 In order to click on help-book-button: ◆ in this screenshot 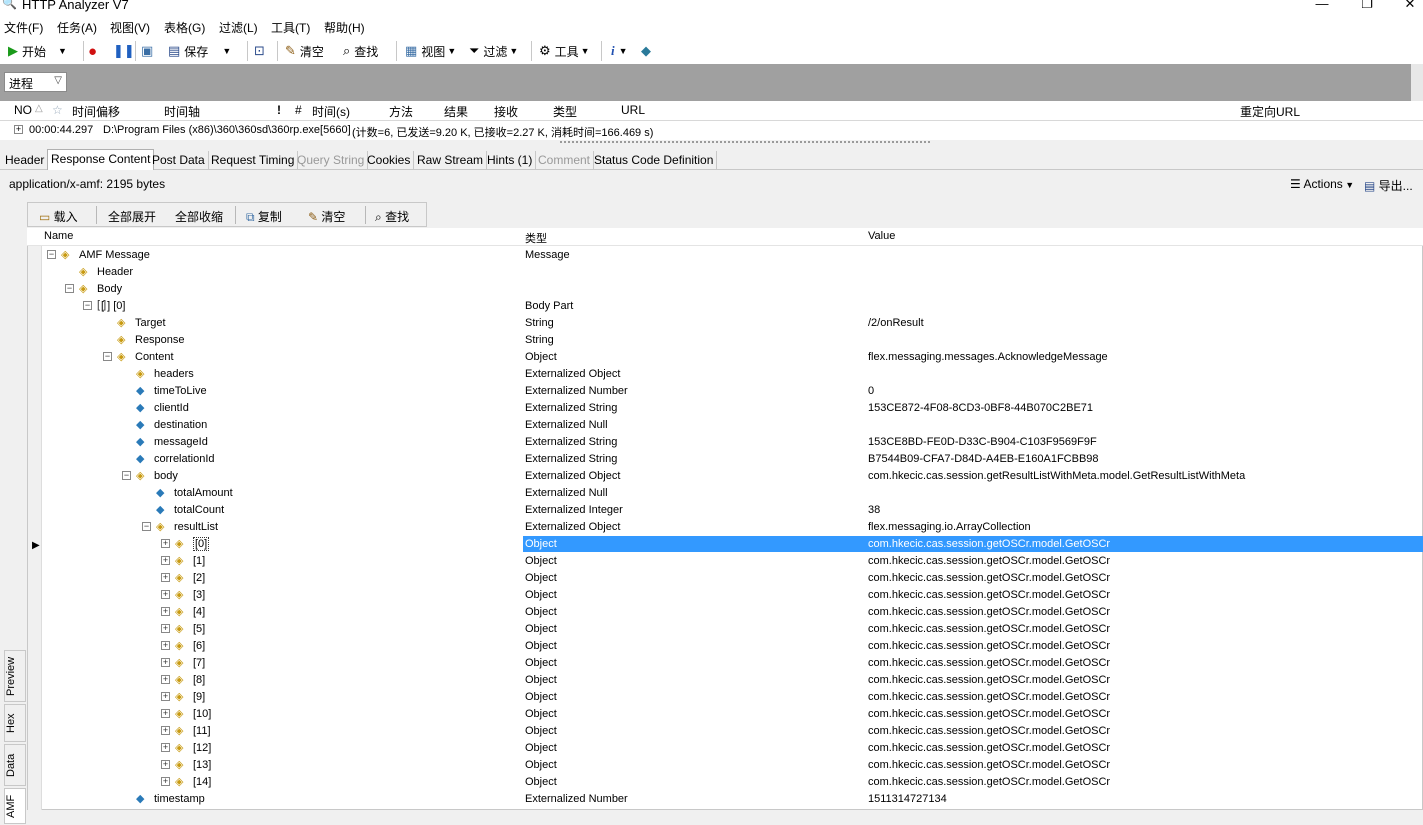, I will do `click(648, 51)`.